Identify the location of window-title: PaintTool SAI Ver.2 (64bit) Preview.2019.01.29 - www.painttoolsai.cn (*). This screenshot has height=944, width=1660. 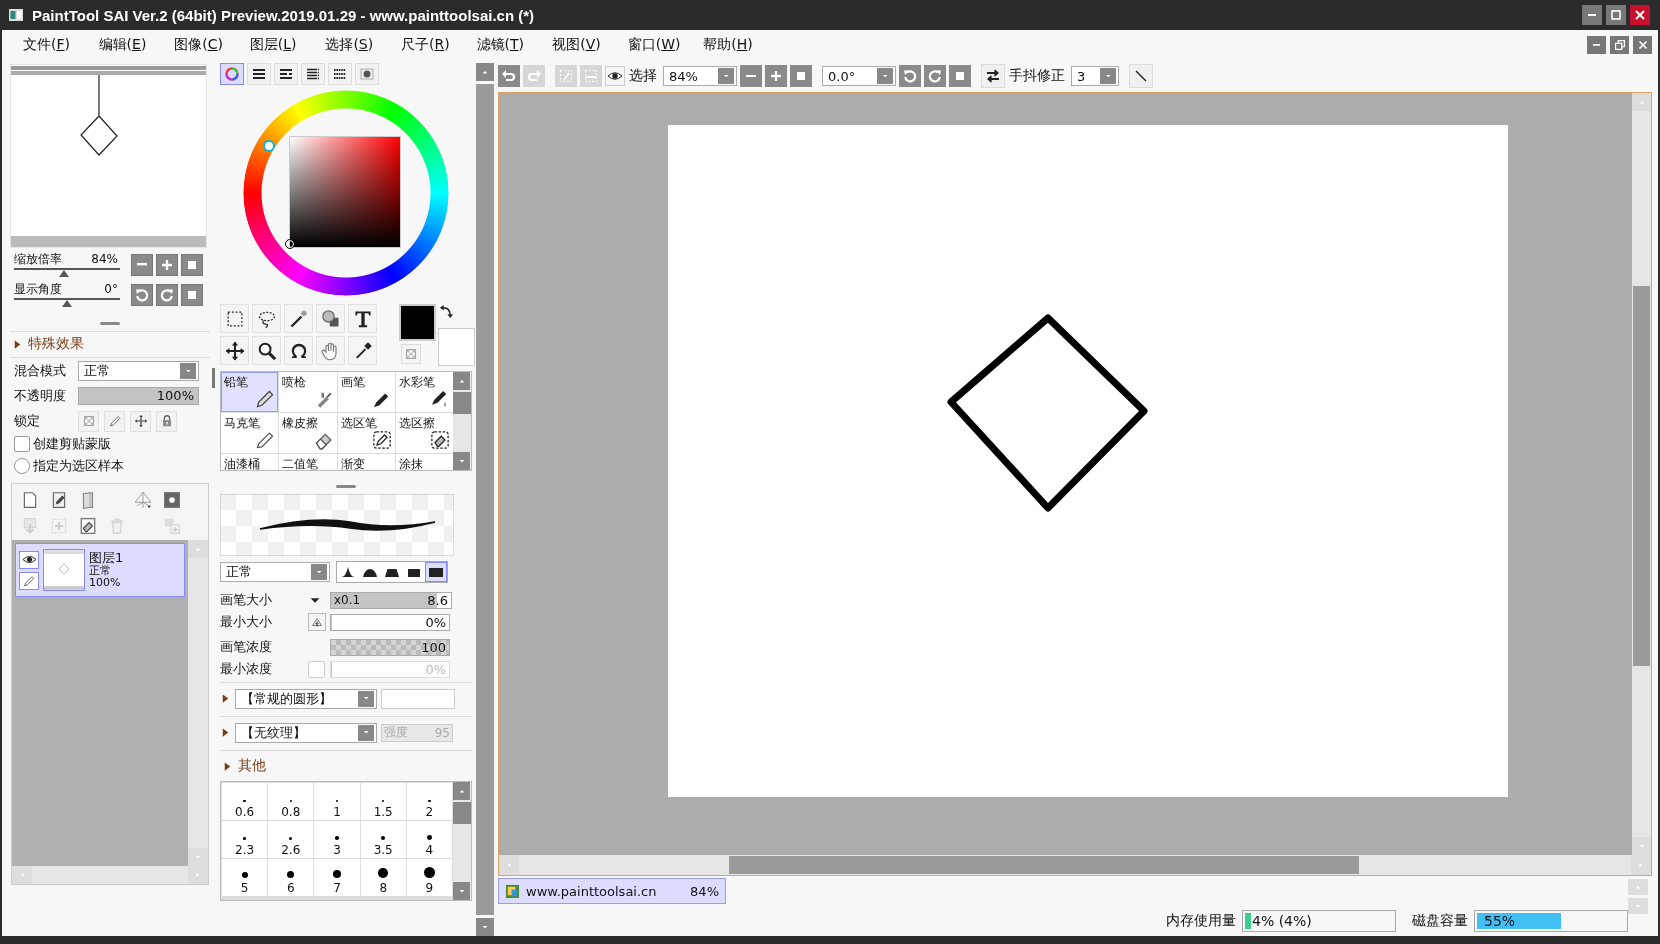
(283, 15).